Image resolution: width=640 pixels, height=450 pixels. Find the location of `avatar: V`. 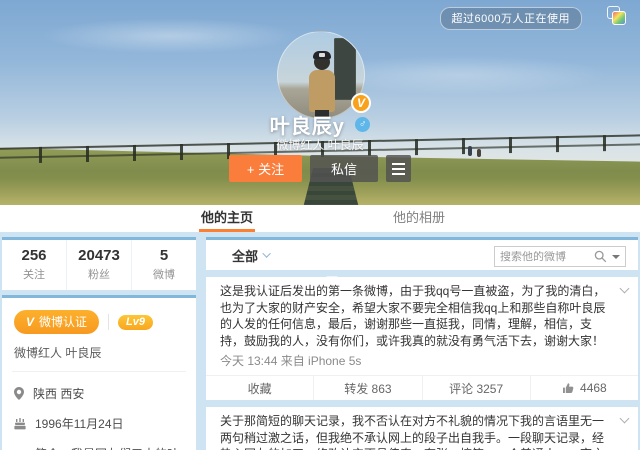

avatar: V is located at coordinates (324, 75).